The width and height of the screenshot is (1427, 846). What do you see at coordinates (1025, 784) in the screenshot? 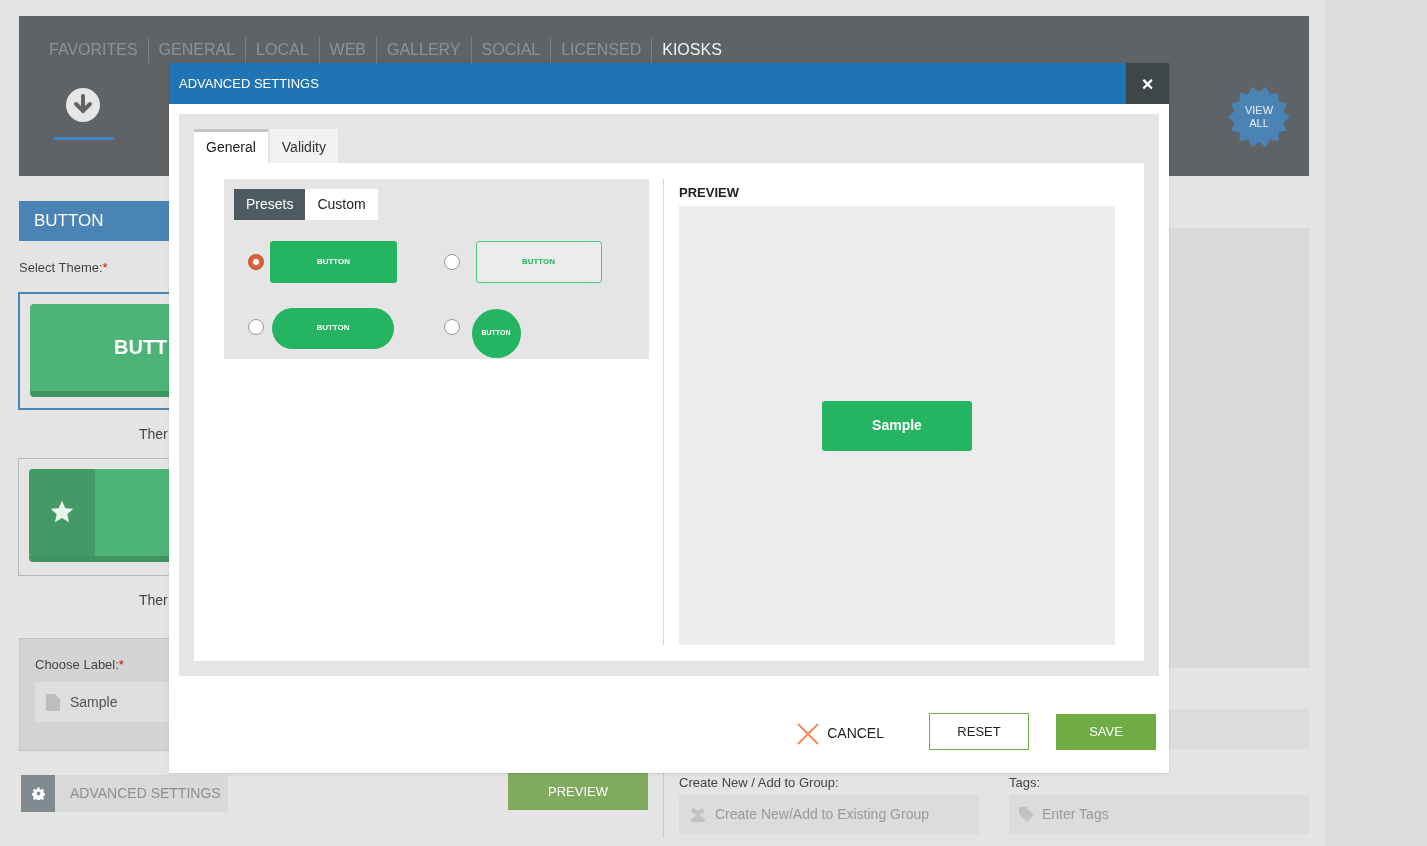
I see `field-label: Tags:` at bounding box center [1025, 784].